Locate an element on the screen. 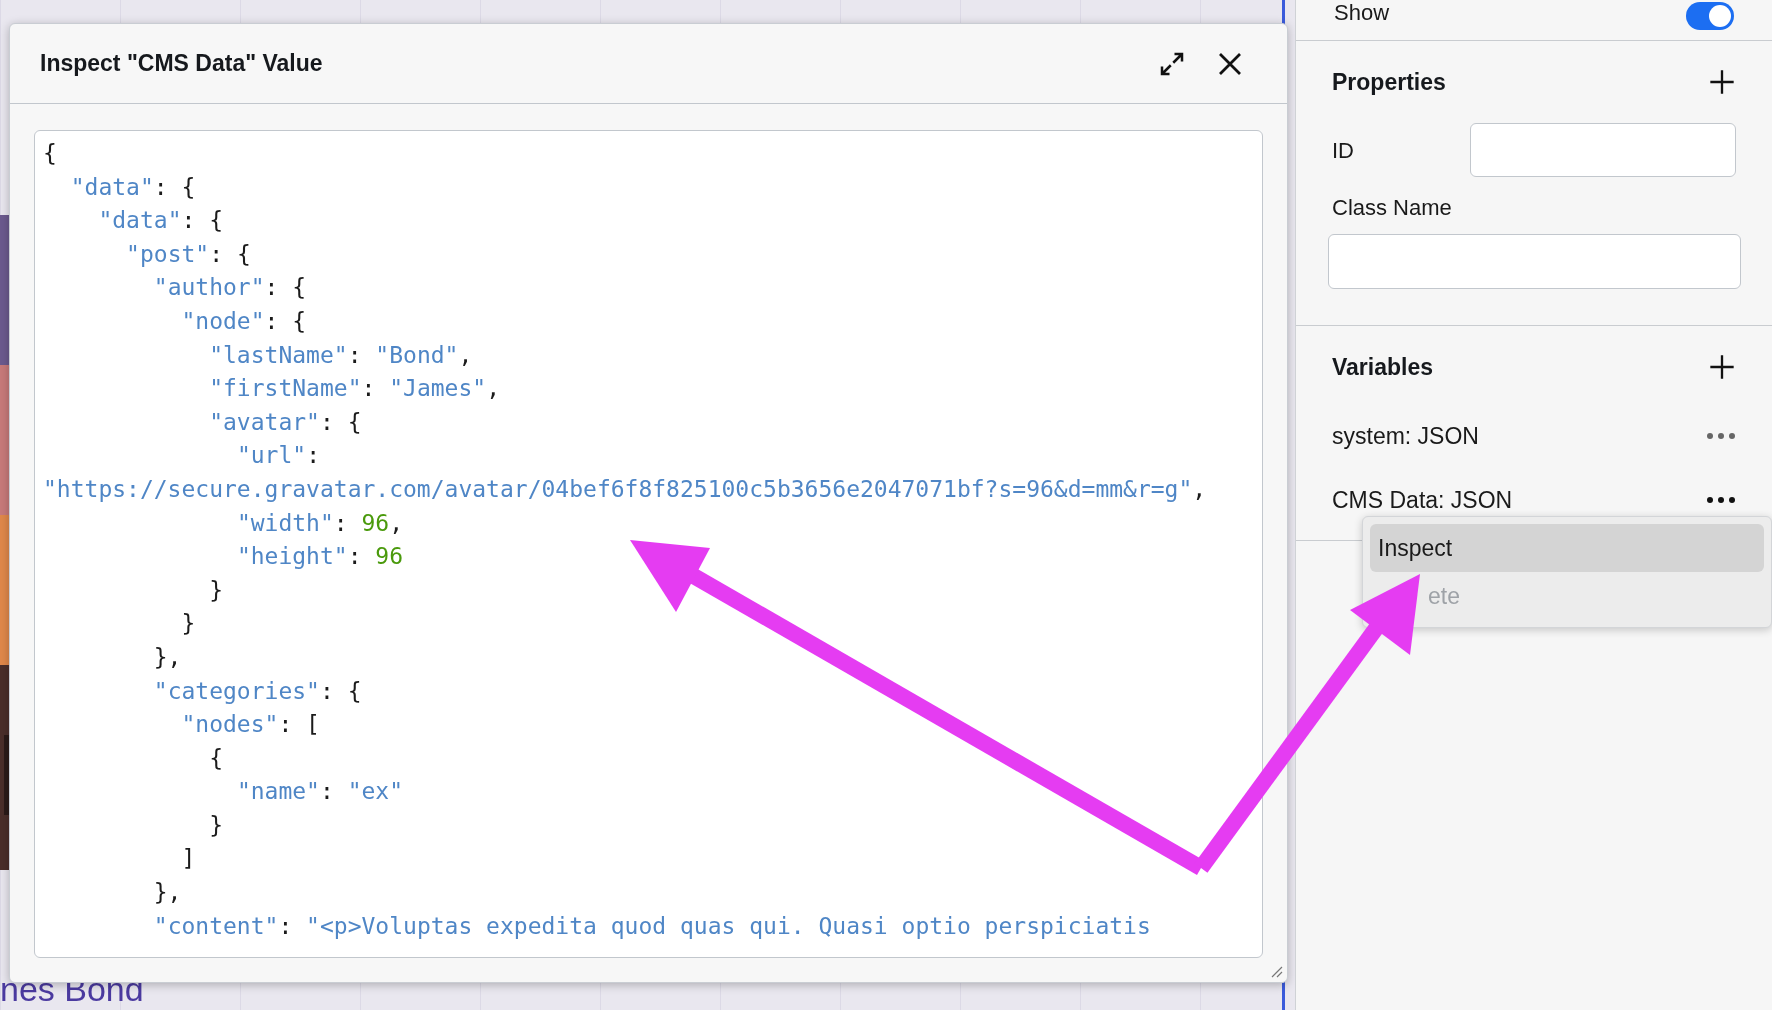  section-title: Properties is located at coordinates (1389, 82).